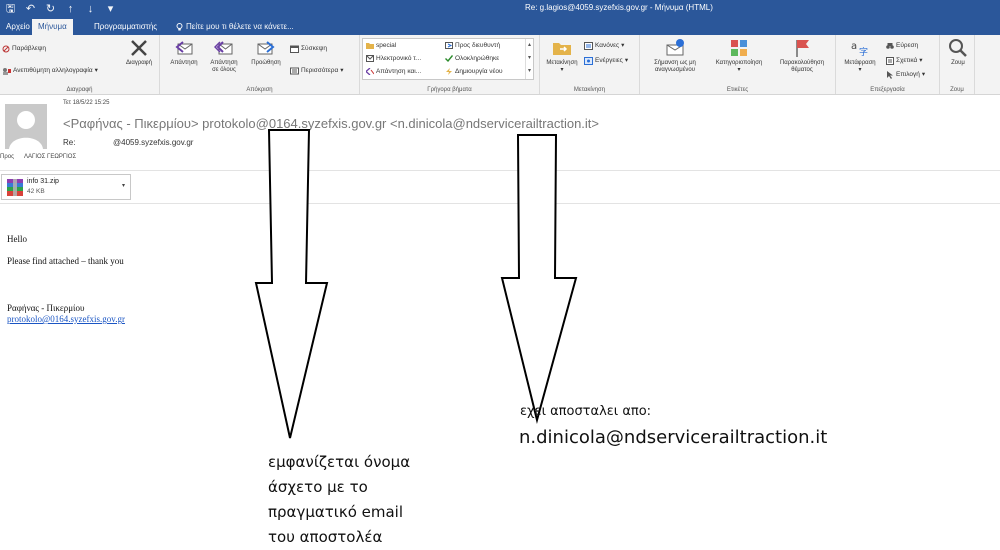 Image resolution: width=1000 pixels, height=550 pixels. Describe the element at coordinates (291, 284) in the screenshot. I see `arrow-left` at that location.